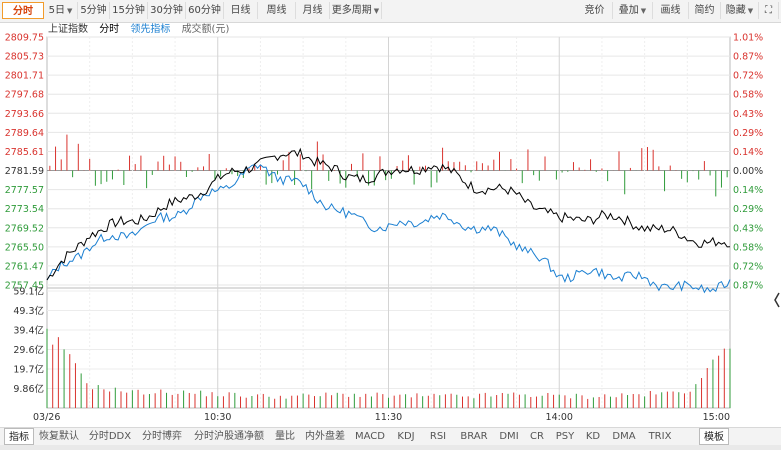 This screenshot has width=781, height=450. Describe the element at coordinates (28, 389) in the screenshot. I see `volume-axis-label: 9.86亿` at that location.